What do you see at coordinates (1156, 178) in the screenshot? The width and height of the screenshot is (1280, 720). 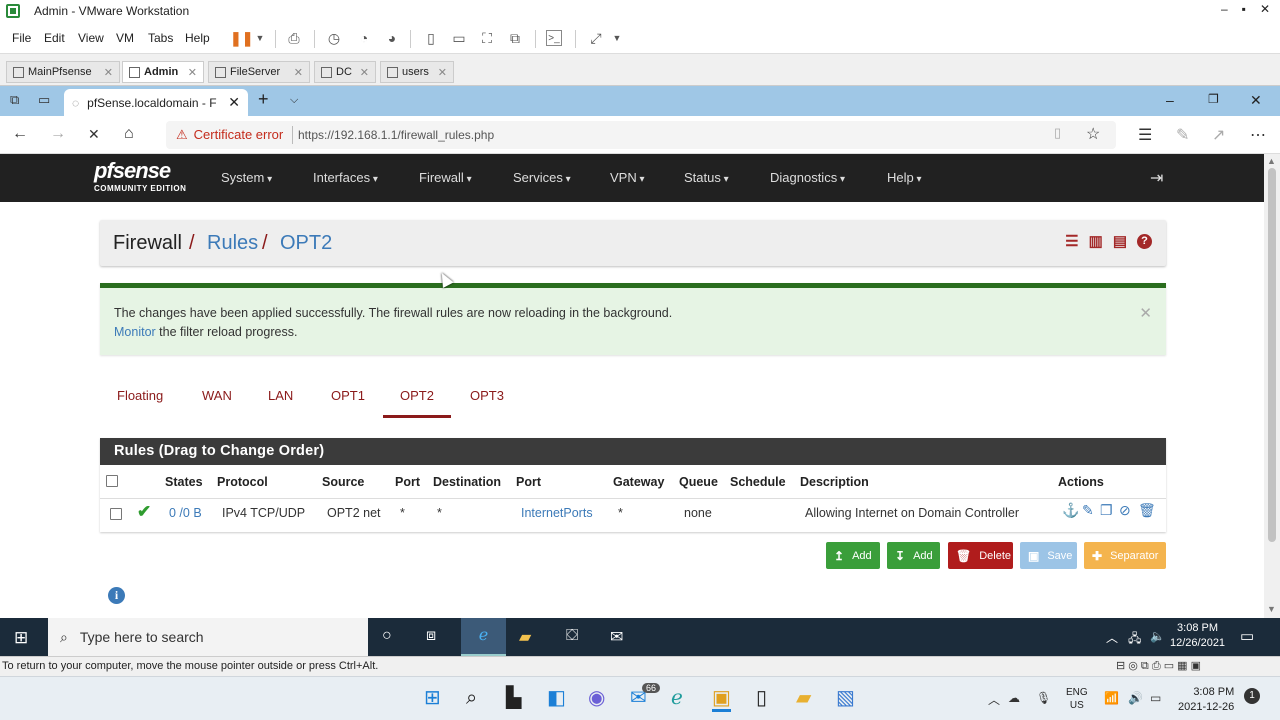 I see `logout-icon: ⇥` at bounding box center [1156, 178].